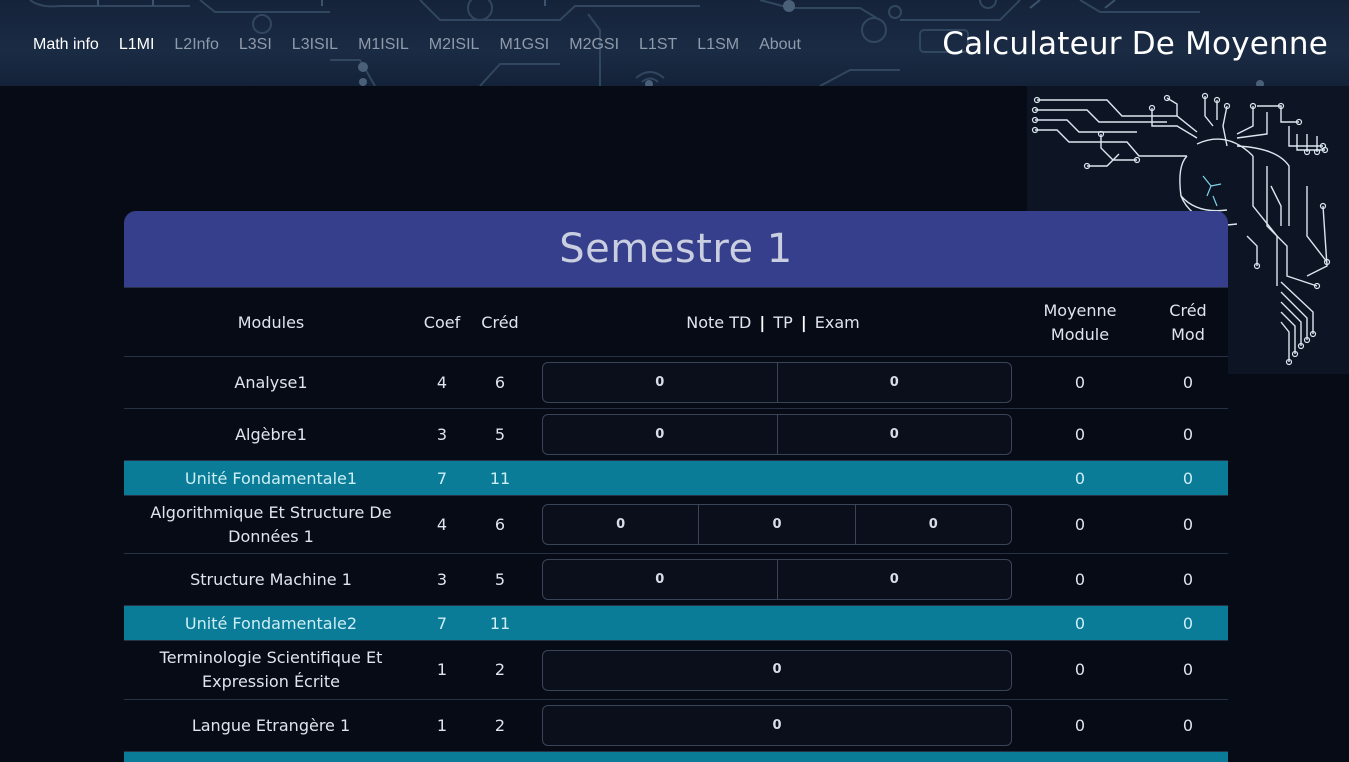 Image resolution: width=1349 pixels, height=762 pixels. I want to click on unit-moyenne: 0, so click(1080, 478).